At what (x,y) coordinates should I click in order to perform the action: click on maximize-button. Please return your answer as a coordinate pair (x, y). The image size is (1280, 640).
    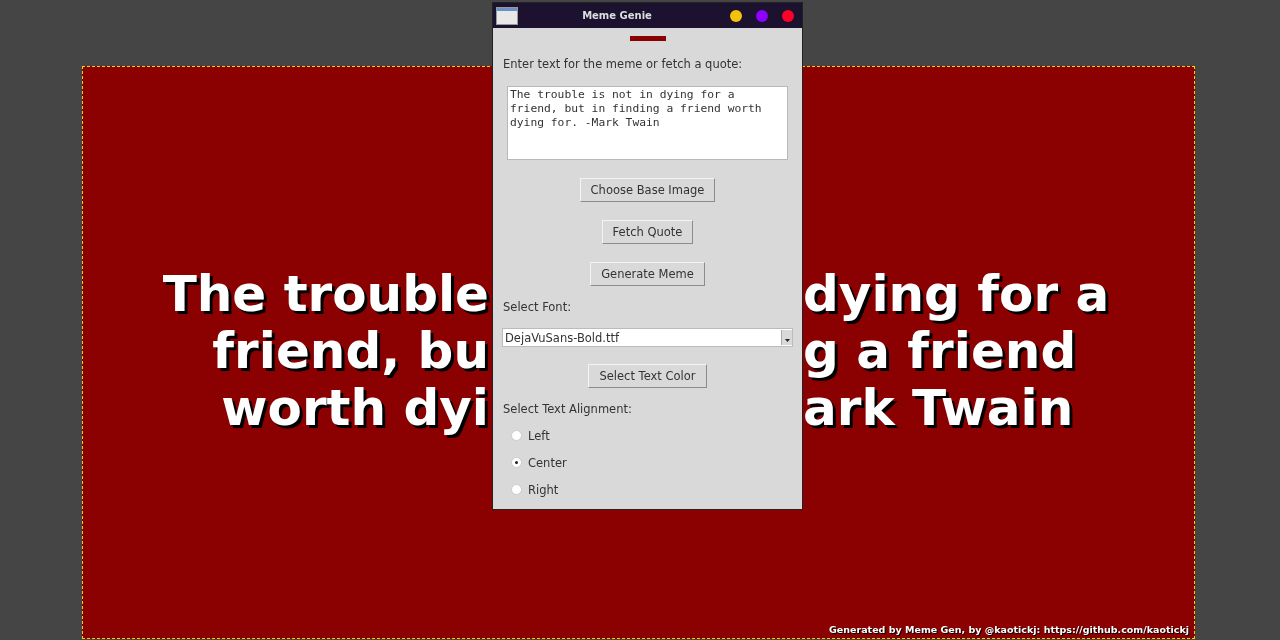
    Looking at the image, I should click on (762, 15).